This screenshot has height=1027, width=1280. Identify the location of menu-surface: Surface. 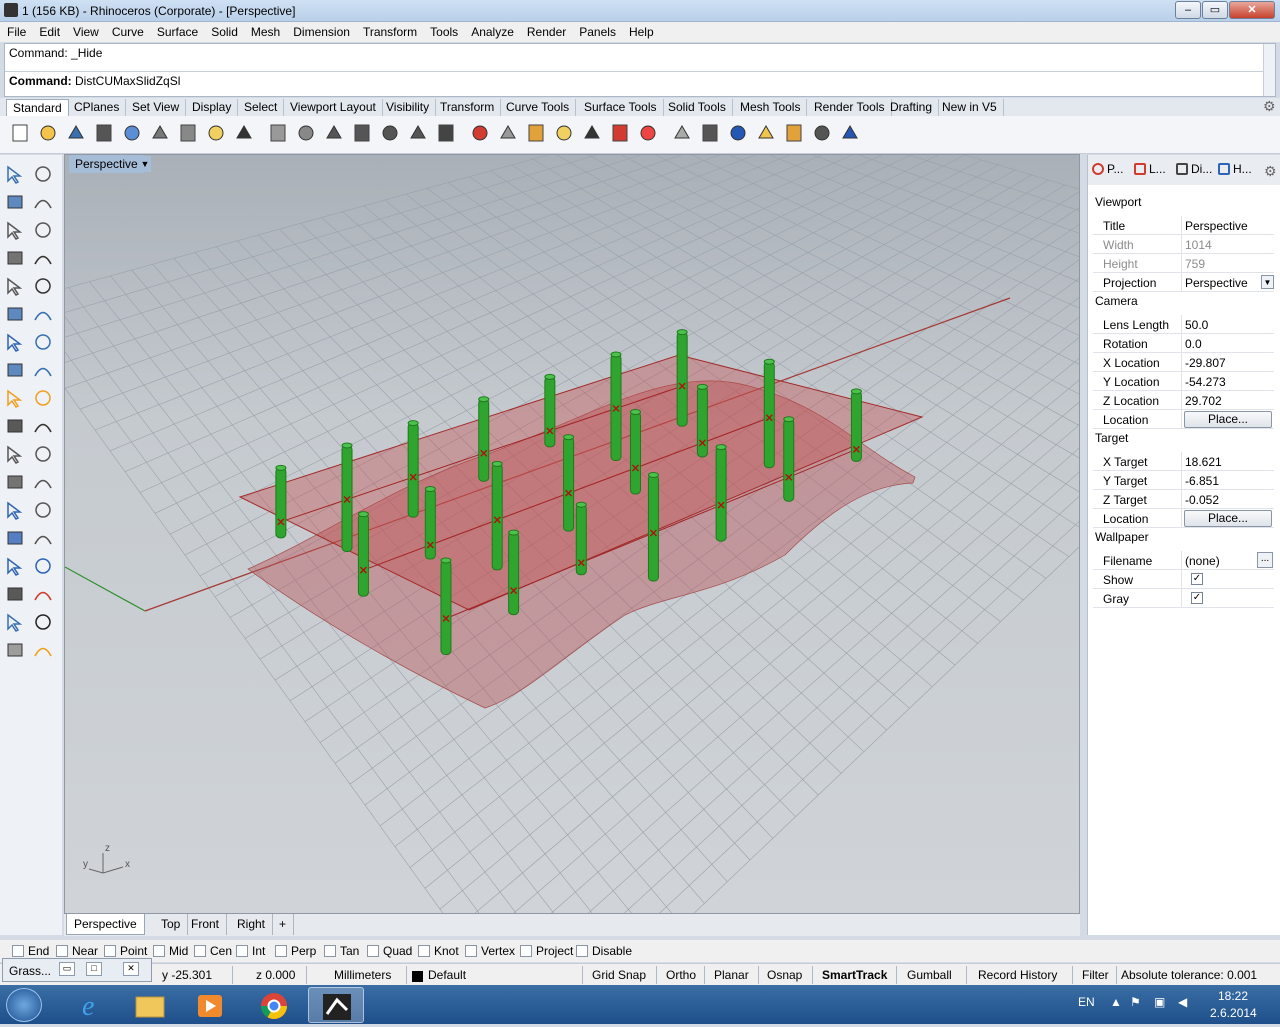
(177, 30).